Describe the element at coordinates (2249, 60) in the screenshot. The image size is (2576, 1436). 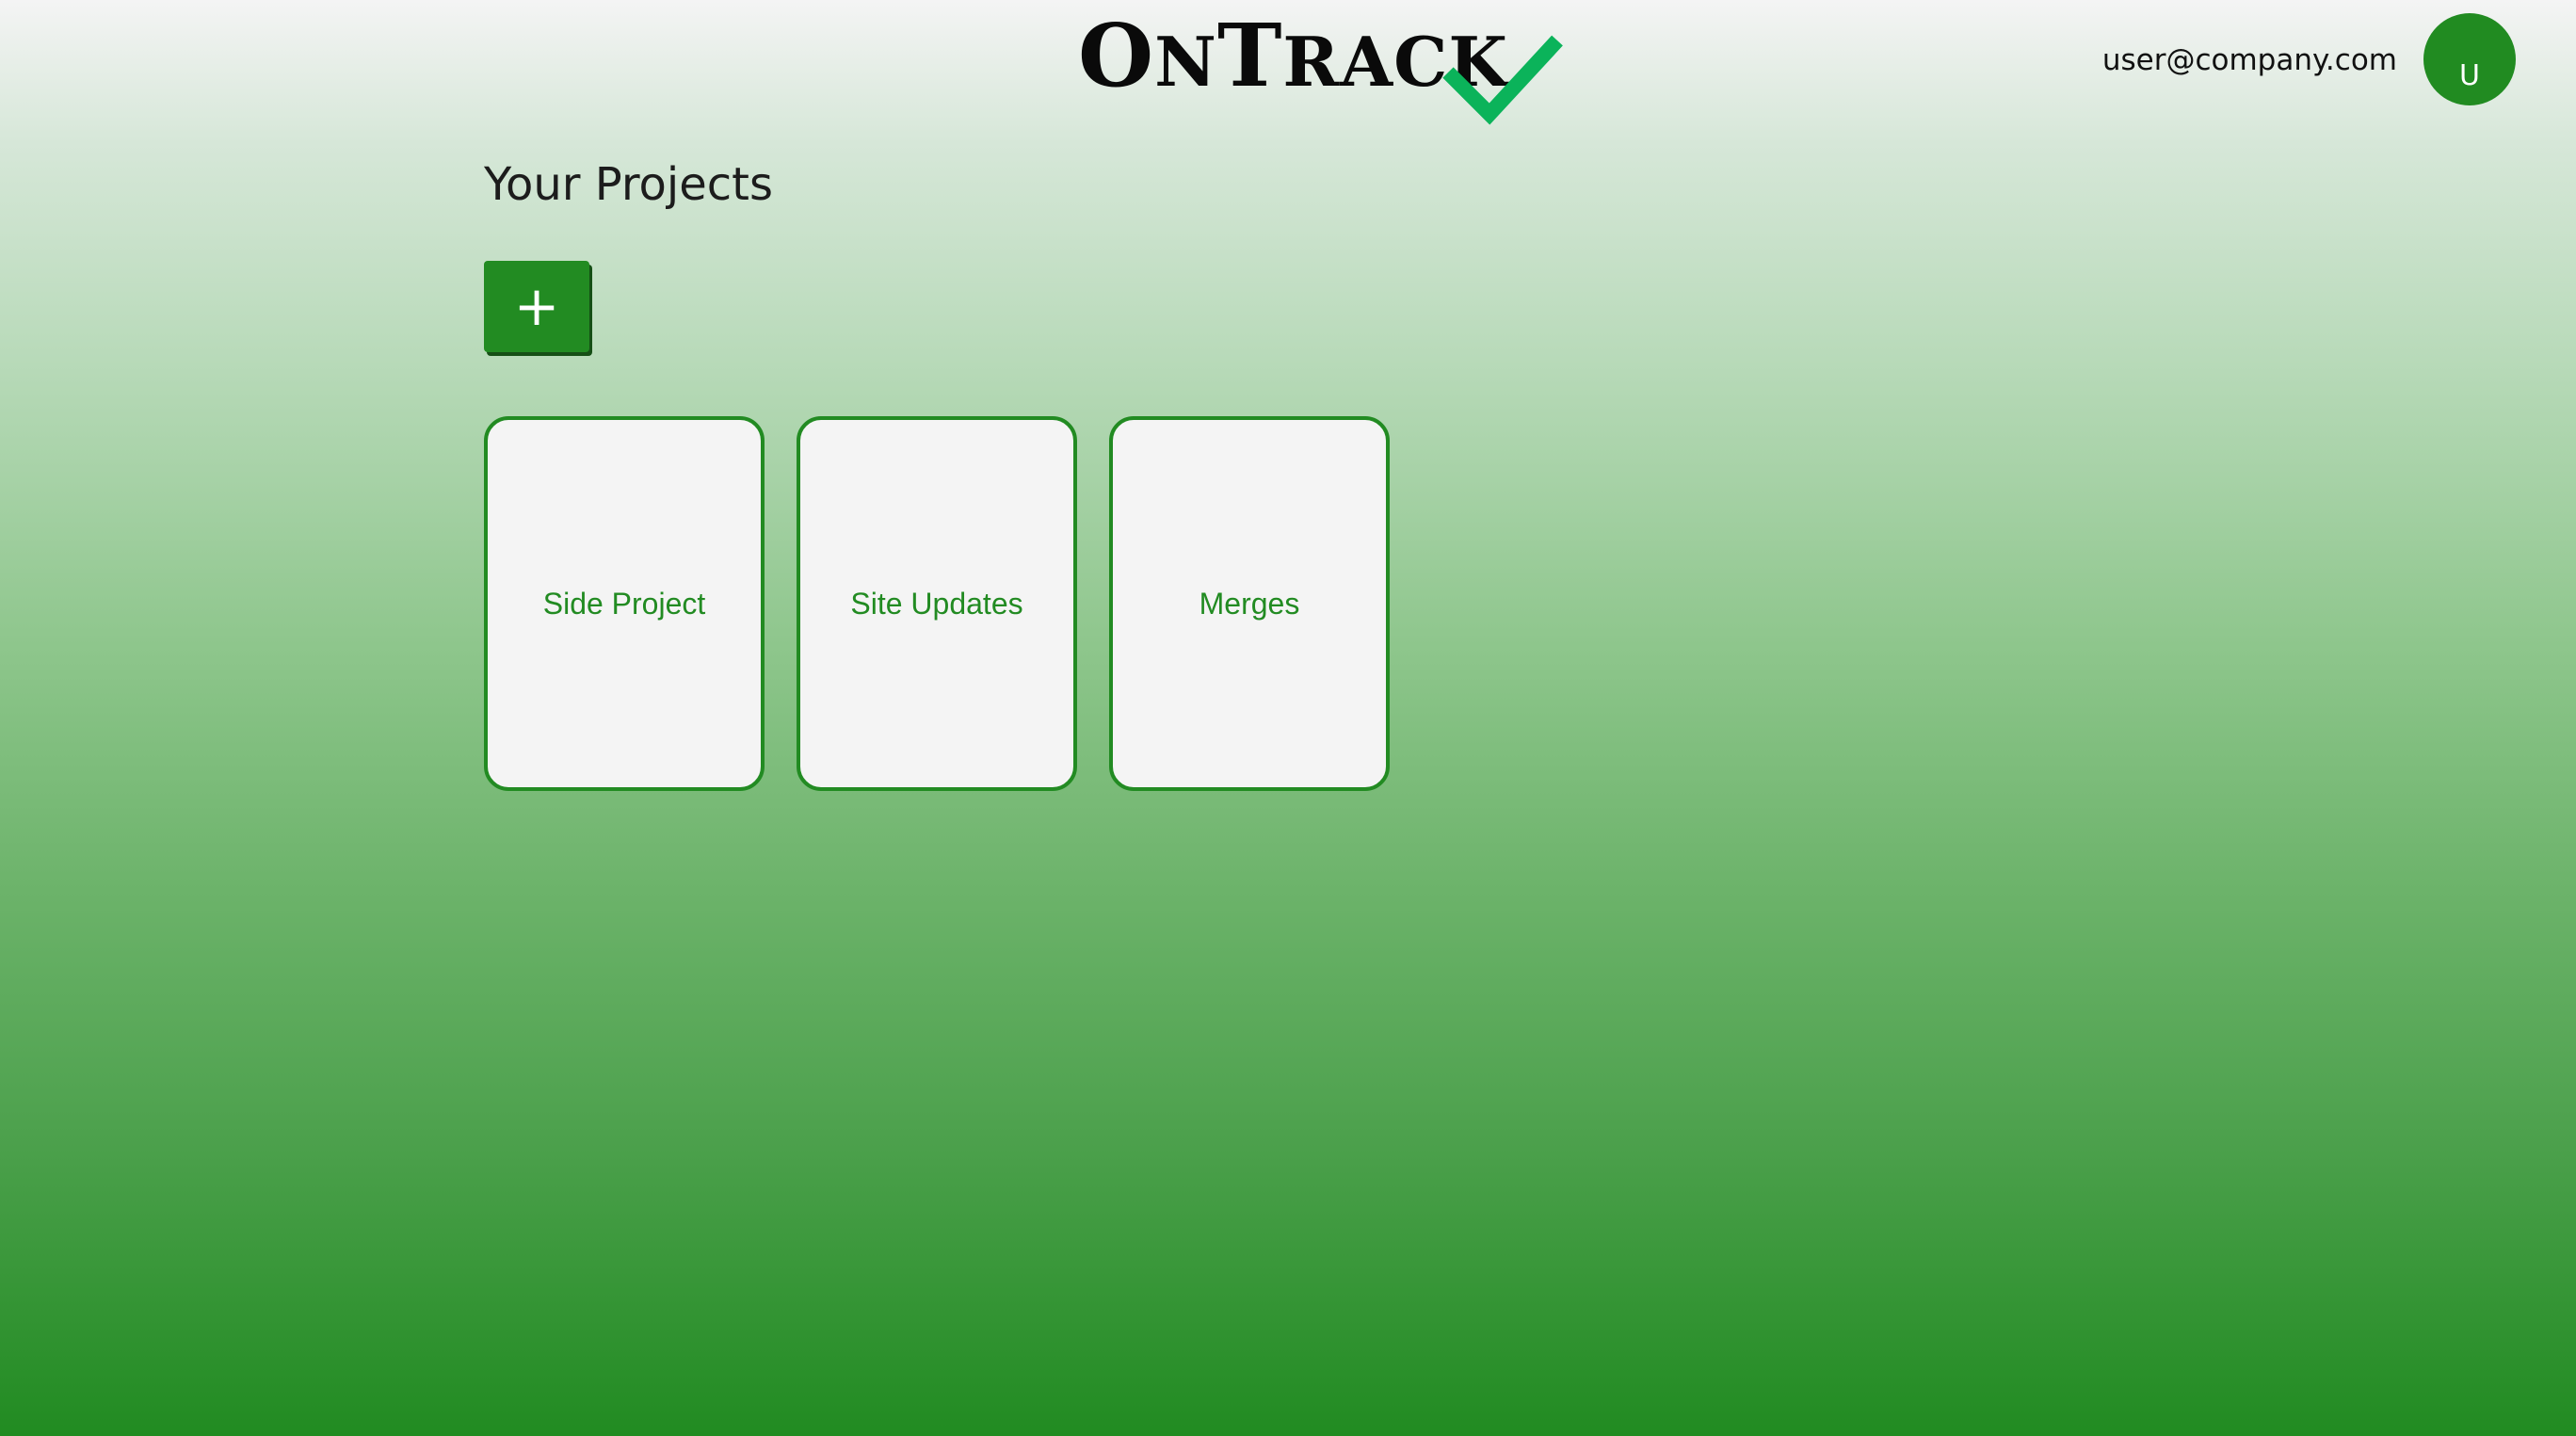
I see `user-email: user@company.com` at that location.